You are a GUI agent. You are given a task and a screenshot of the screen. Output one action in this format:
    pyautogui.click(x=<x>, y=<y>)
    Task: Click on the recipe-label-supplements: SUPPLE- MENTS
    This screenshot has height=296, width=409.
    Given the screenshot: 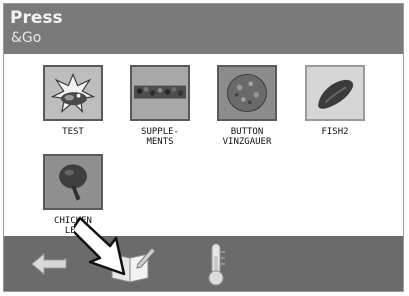 What is the action you would take?
    pyautogui.click(x=160, y=137)
    